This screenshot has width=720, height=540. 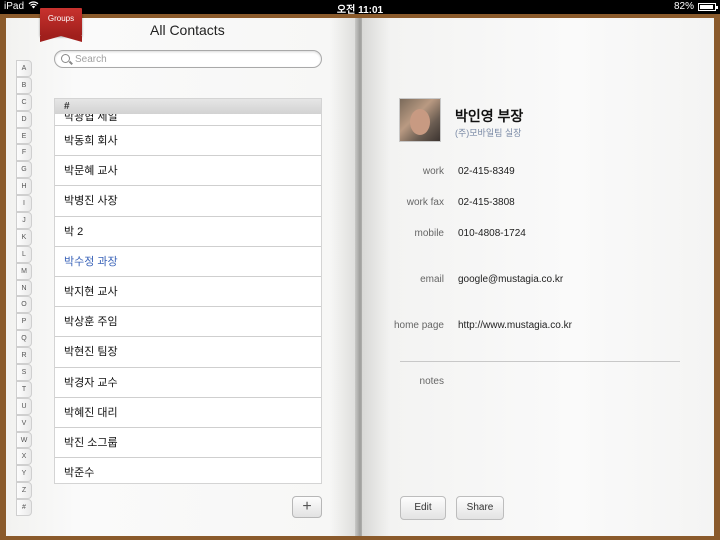 What do you see at coordinates (24, 457) in the screenshot?
I see `index-tab: X` at bounding box center [24, 457].